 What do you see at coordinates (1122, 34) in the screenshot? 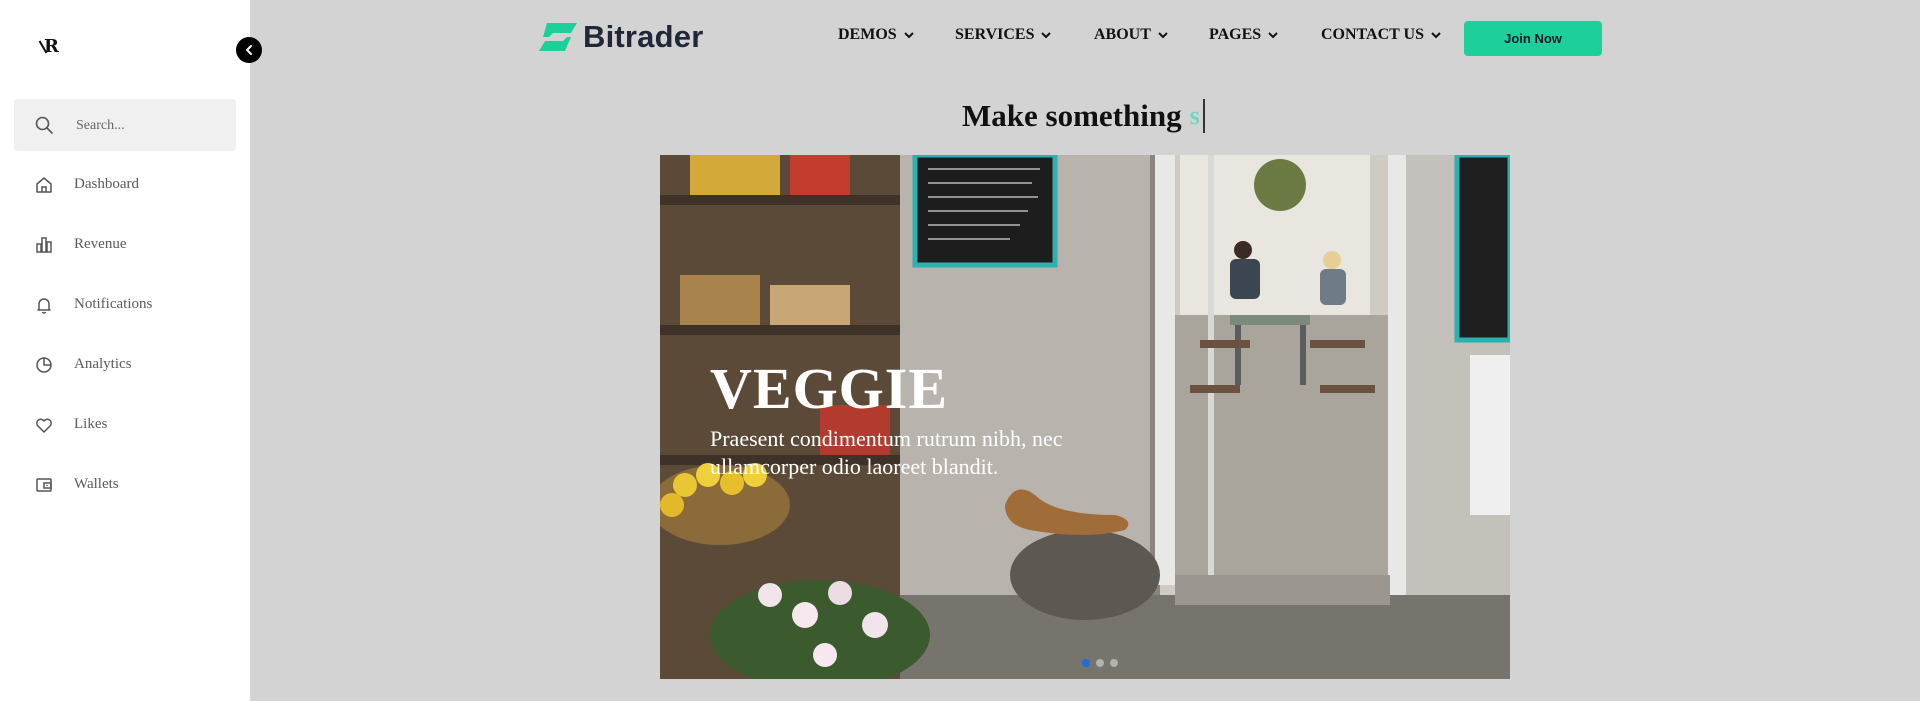
I see `nav-about-label: ABOUT` at bounding box center [1122, 34].